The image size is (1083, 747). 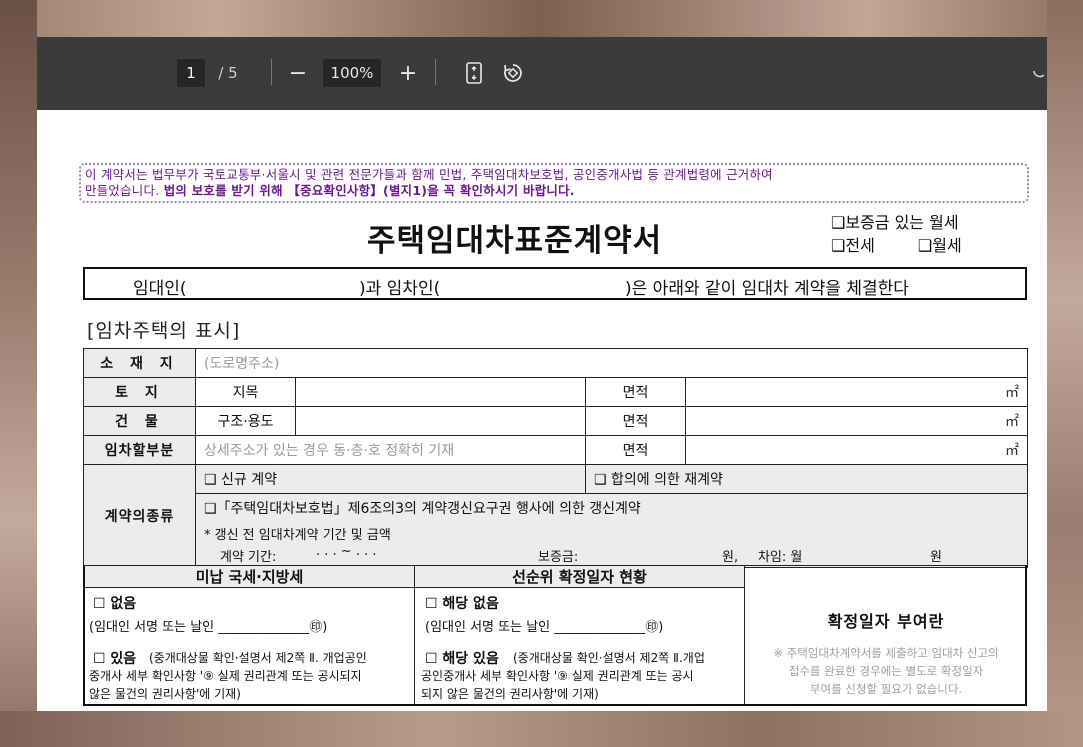 What do you see at coordinates (245, 392) in the screenshot?
I see `land-category-label: 지목` at bounding box center [245, 392].